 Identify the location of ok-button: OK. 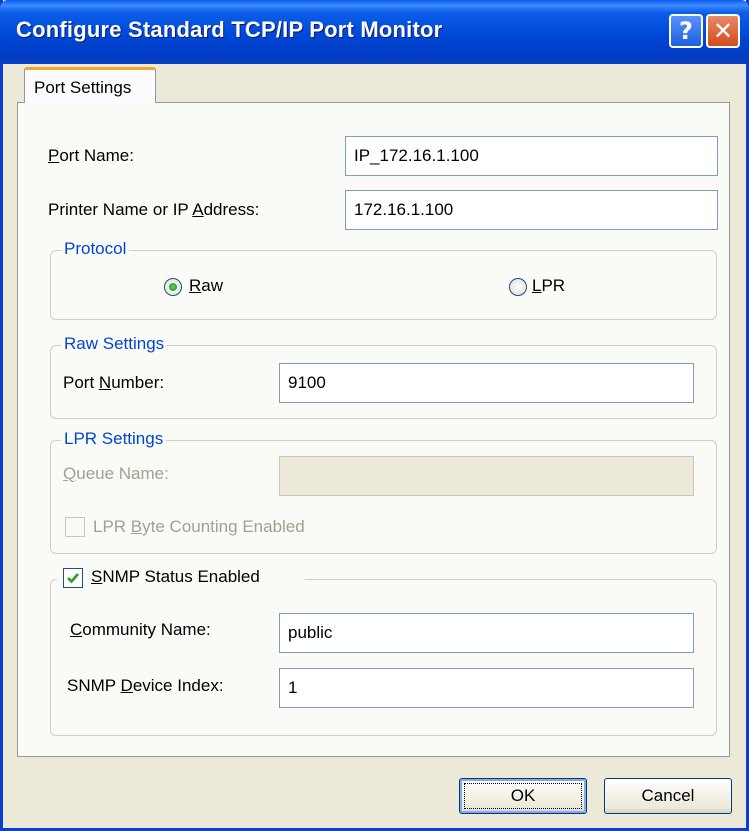
(523, 796).